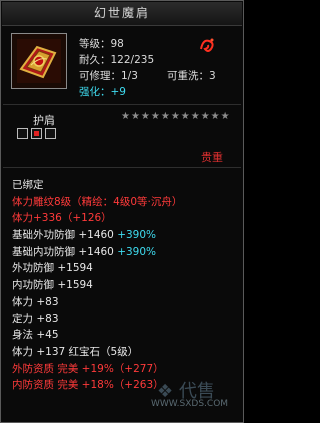 The height and width of the screenshot is (423, 320). What do you see at coordinates (35, 335) in the screenshot?
I see `agility-stat: 身法 +45` at bounding box center [35, 335].